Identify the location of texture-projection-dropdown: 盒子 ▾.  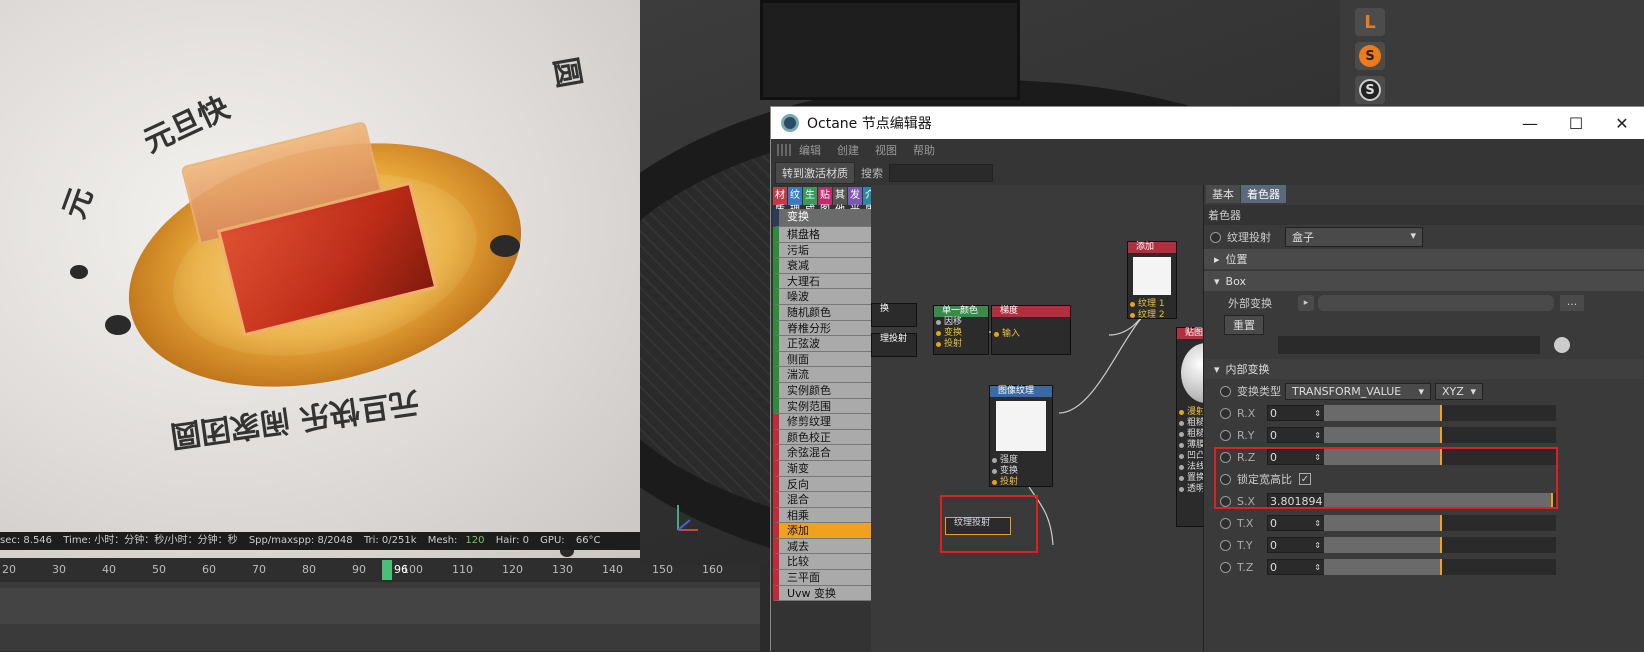
(1354, 237).